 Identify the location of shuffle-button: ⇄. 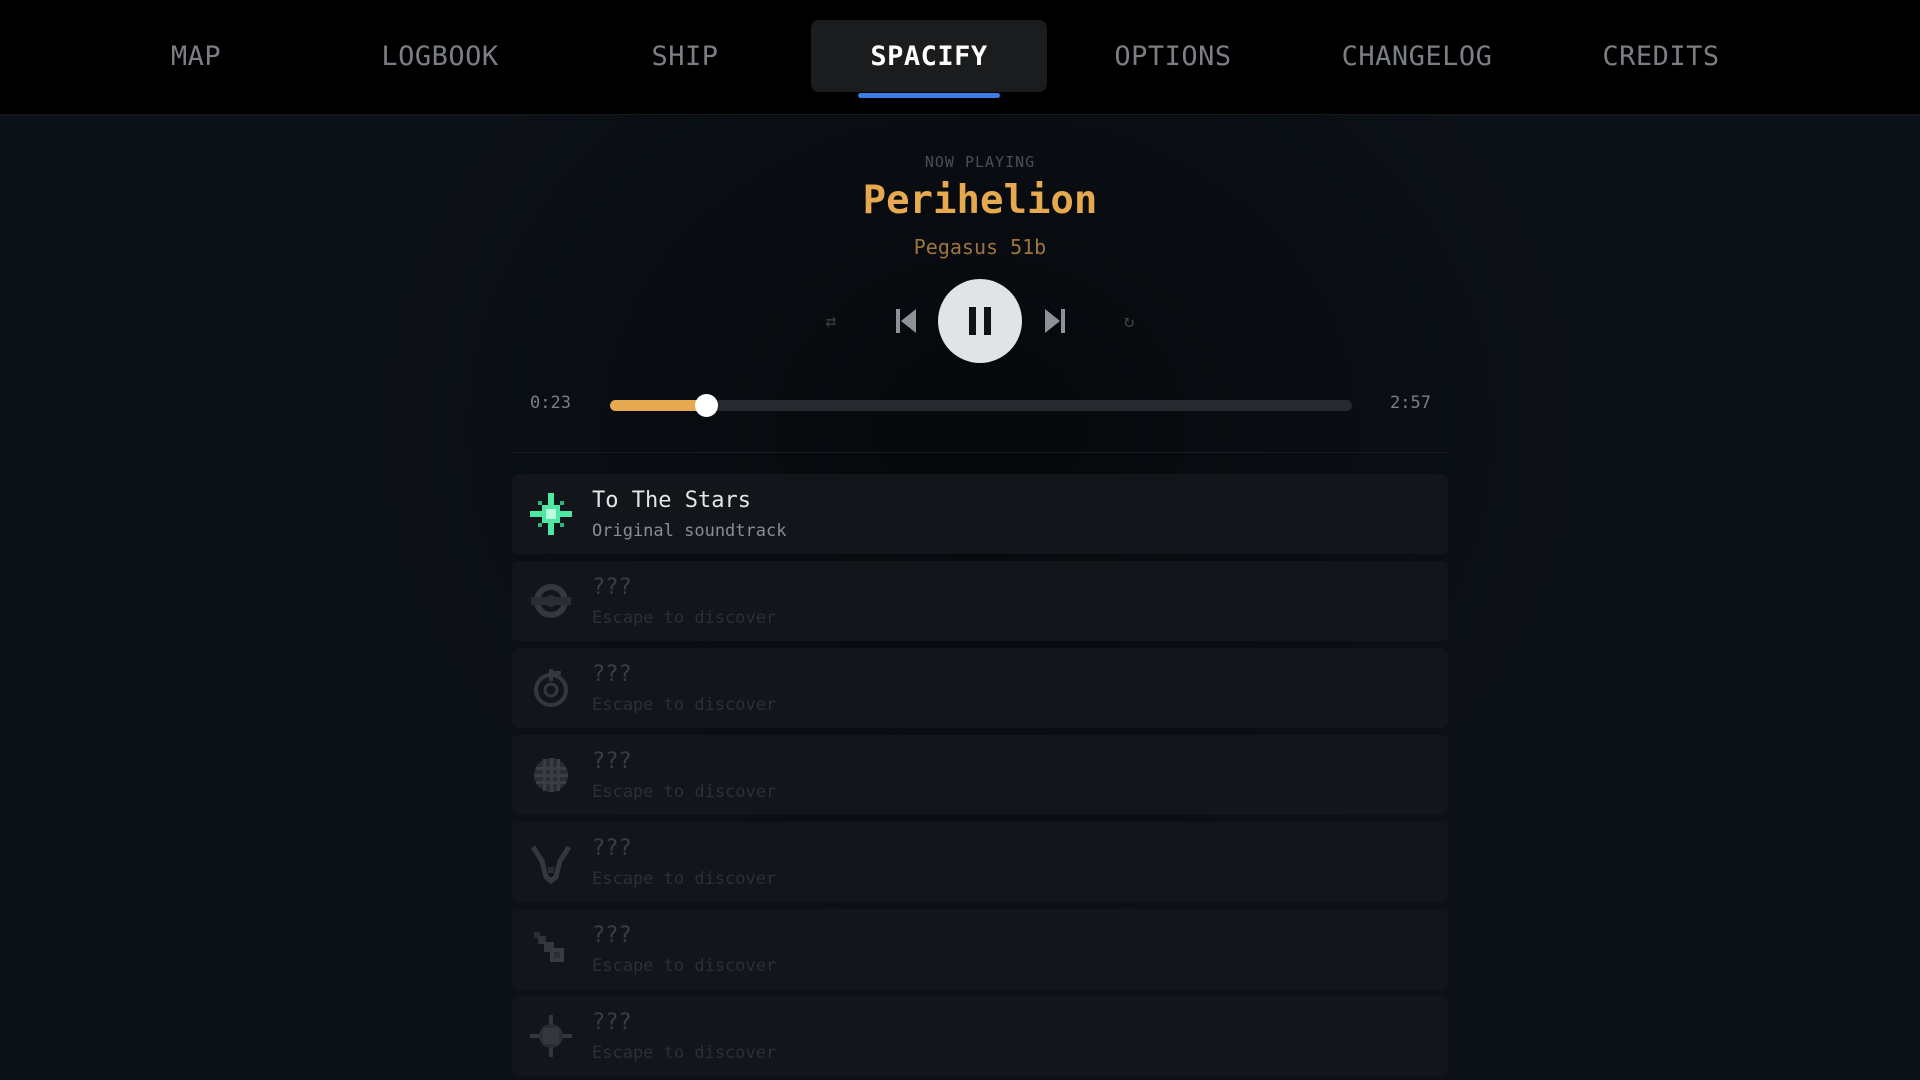
(831, 321).